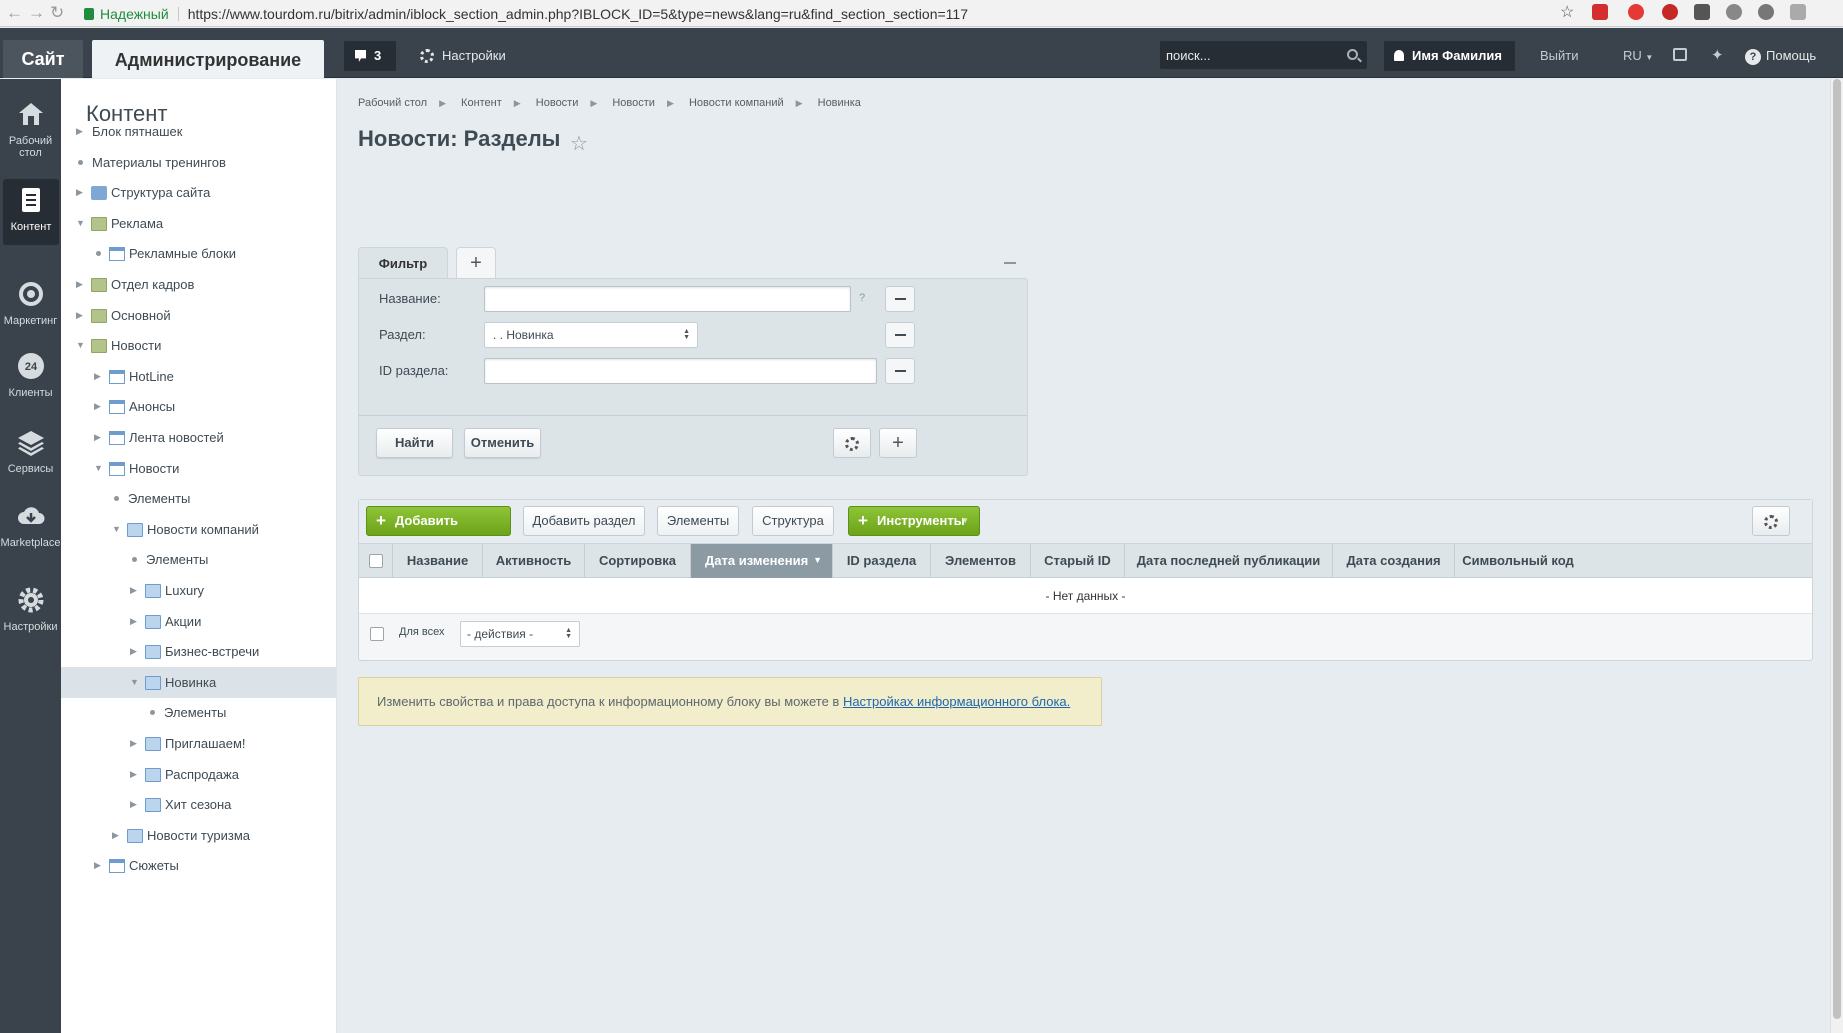 This screenshot has width=1843, height=1033. I want to click on collapse-filter-icon, so click(1010, 263).